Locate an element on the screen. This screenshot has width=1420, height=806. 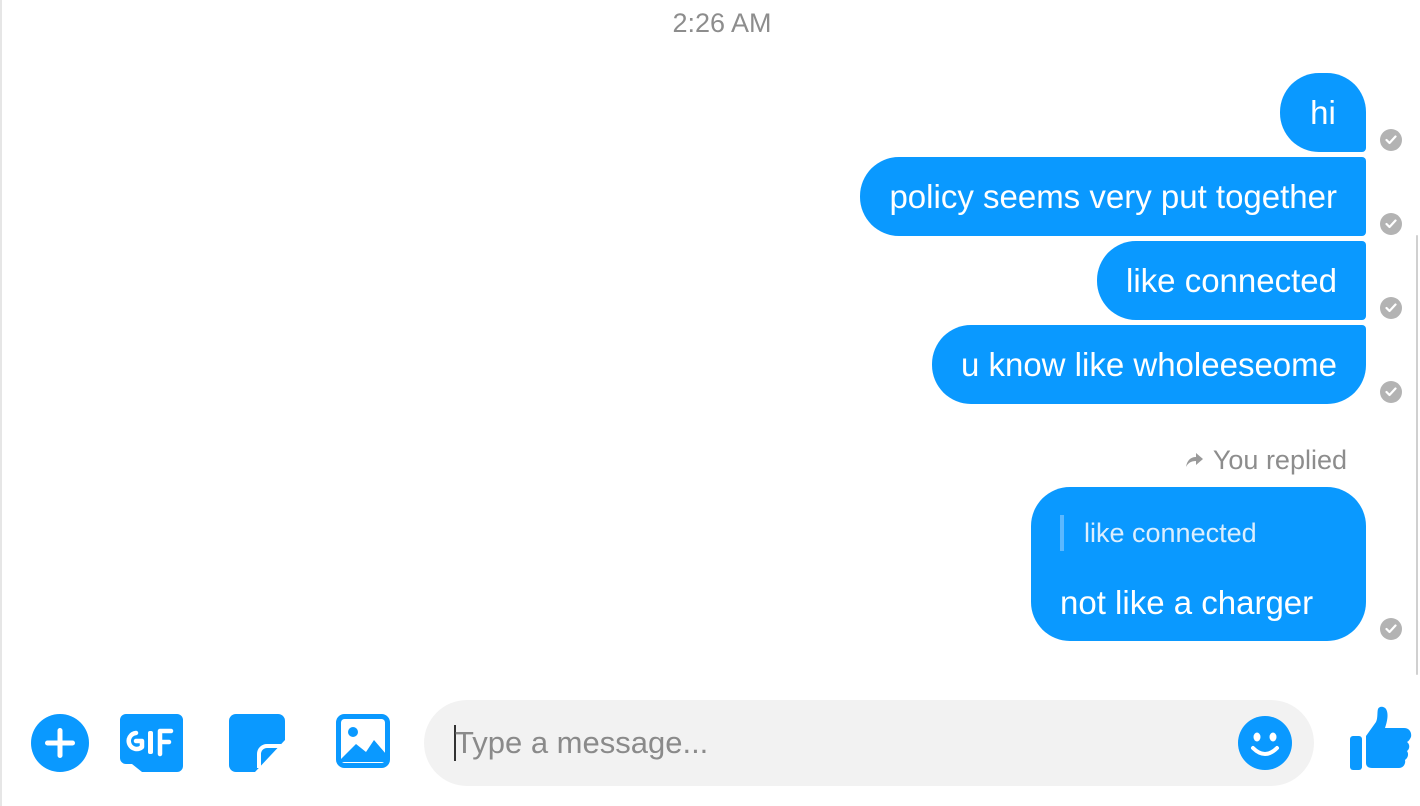
quoted-message: like connected is located at coordinates (1158, 533).